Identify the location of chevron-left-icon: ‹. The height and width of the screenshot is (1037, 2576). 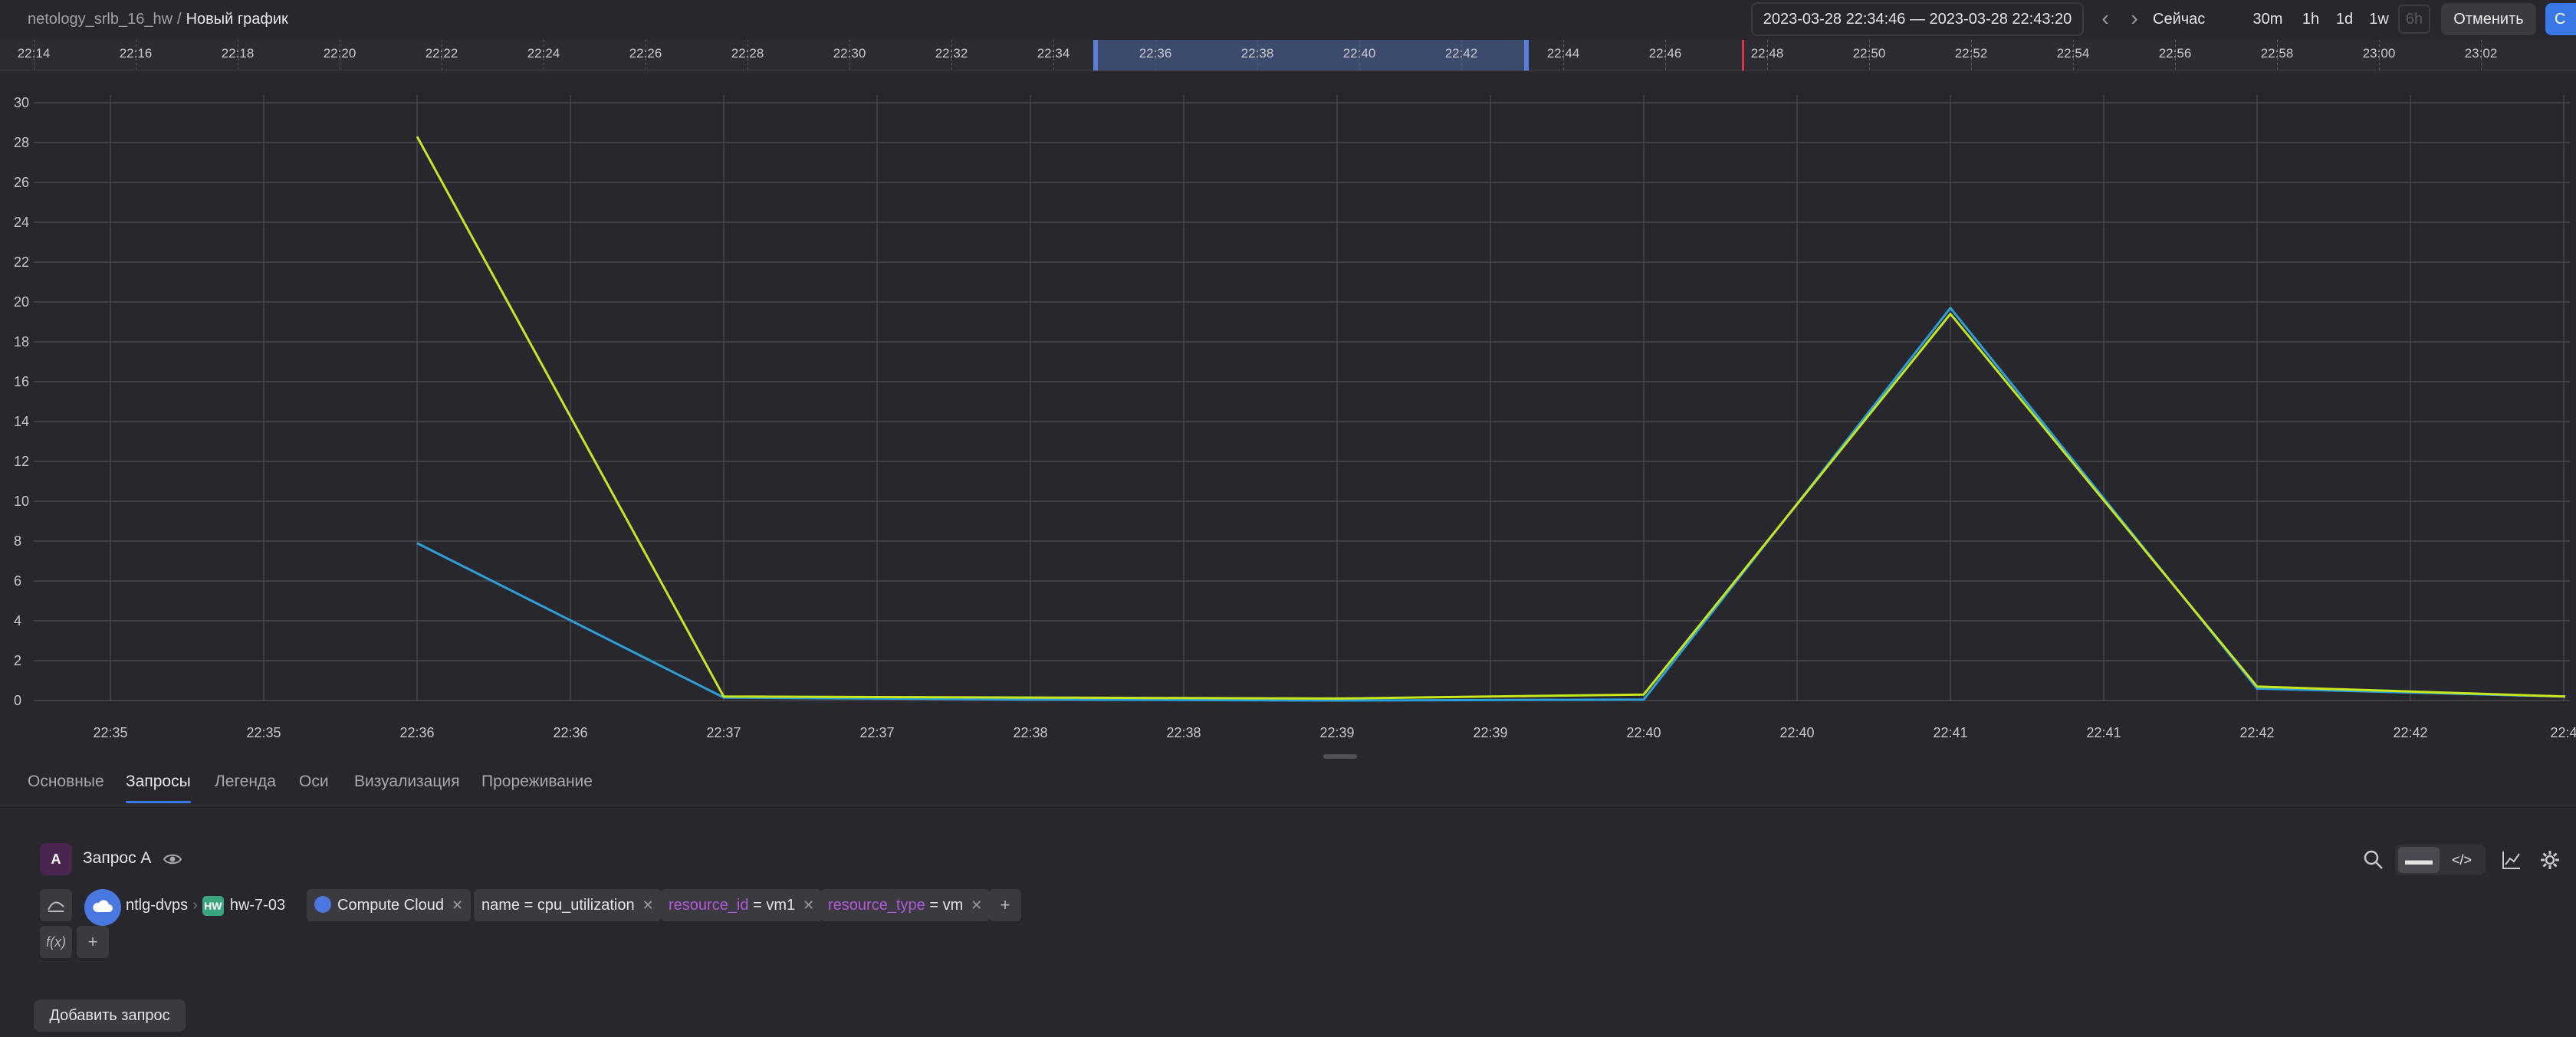
(2105, 19).